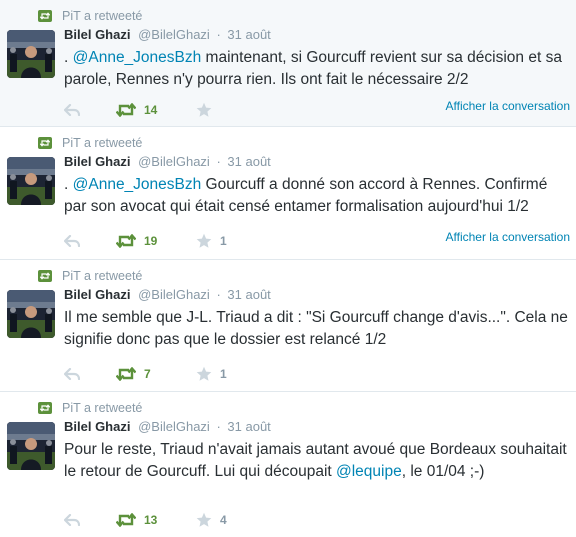  Describe the element at coordinates (443, 471) in the screenshot. I see `tweet-text-part: , le 01/04 ;-)` at that location.